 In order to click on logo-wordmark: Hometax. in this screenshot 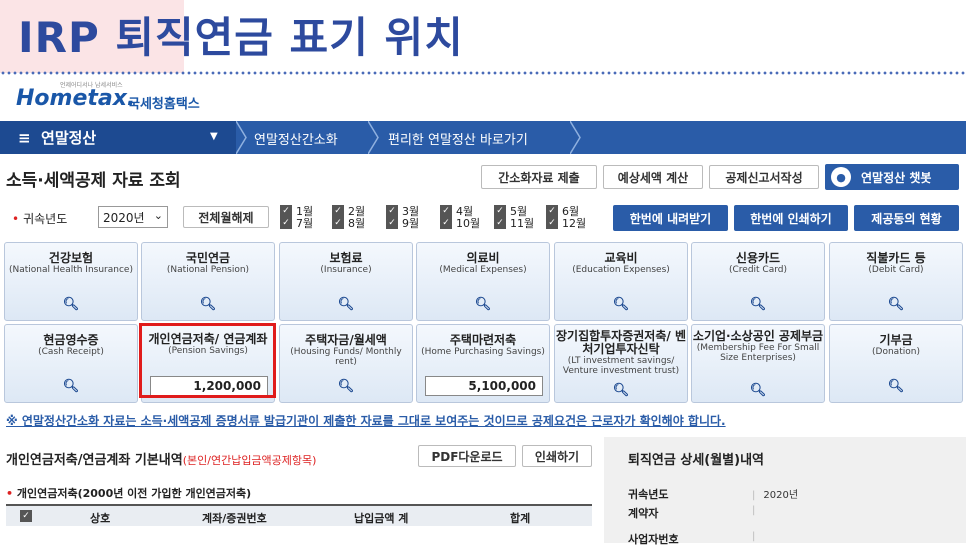, I will do `click(76, 98)`.